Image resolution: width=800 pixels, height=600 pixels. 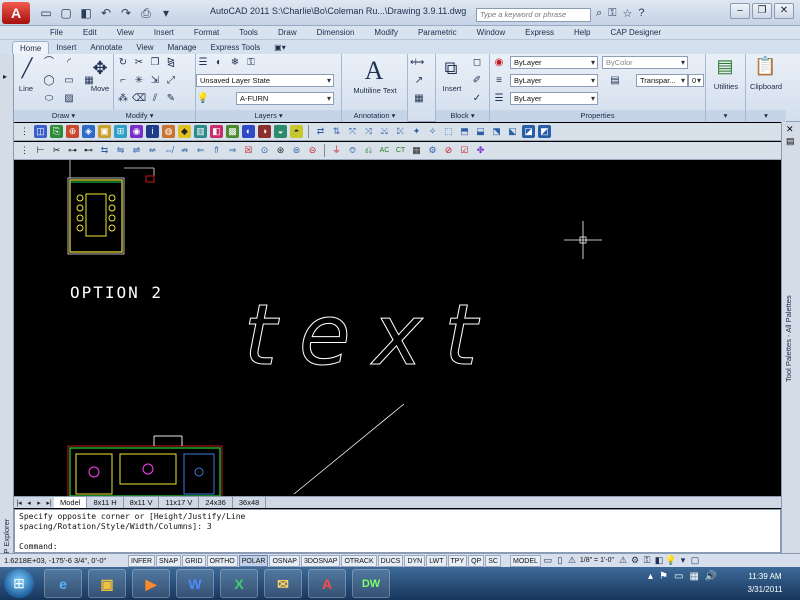 What do you see at coordinates (650, 576) in the screenshot?
I see `tray-expand-icon: ▴` at bounding box center [650, 576].